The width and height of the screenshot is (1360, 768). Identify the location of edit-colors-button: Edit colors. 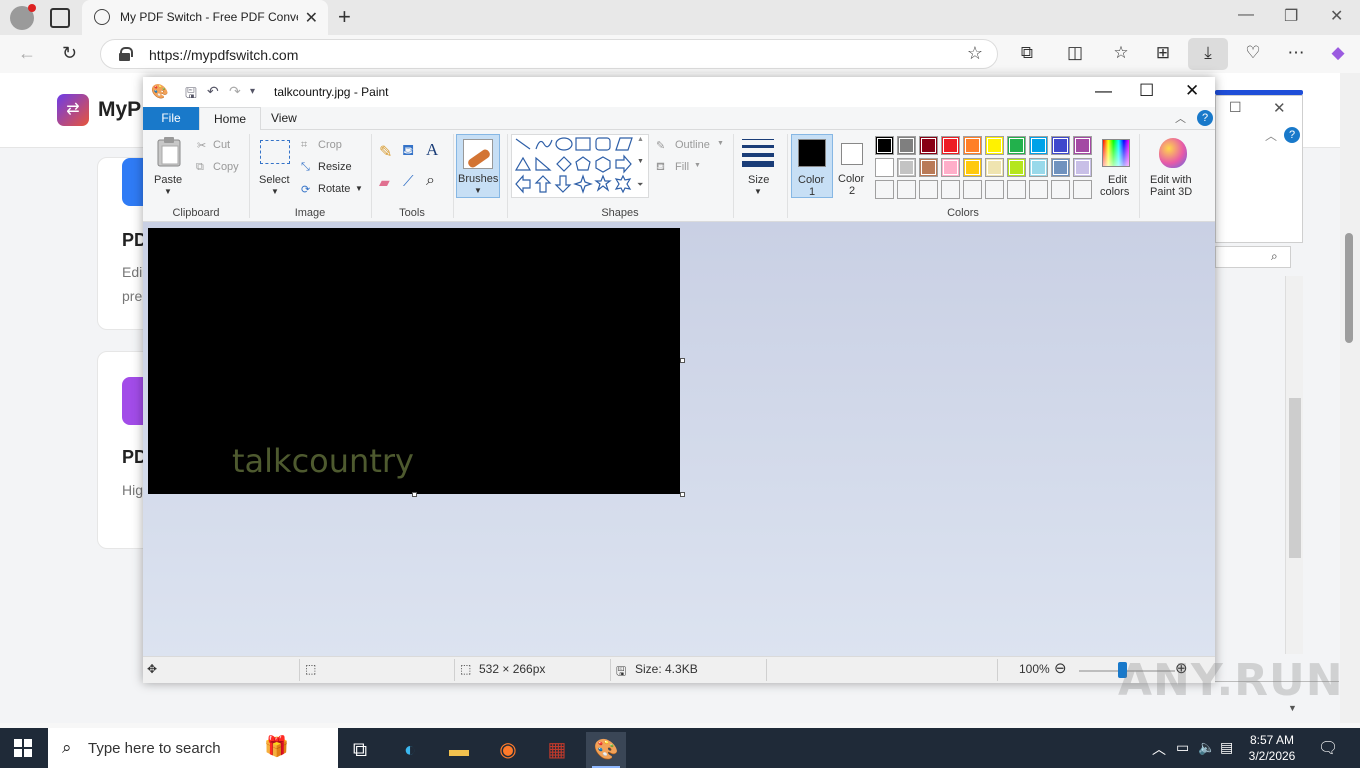
(1116, 166).